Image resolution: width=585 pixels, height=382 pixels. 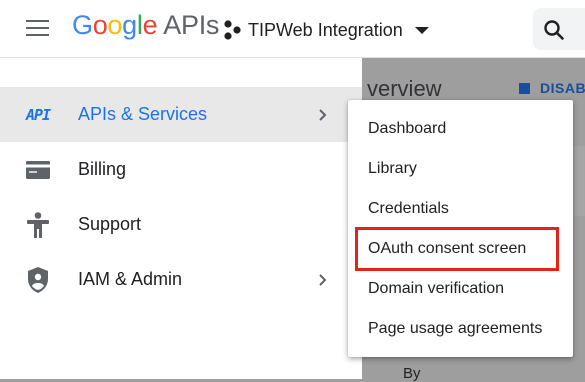 What do you see at coordinates (191, 25) in the screenshot?
I see `logo-apis-text: APIs` at bounding box center [191, 25].